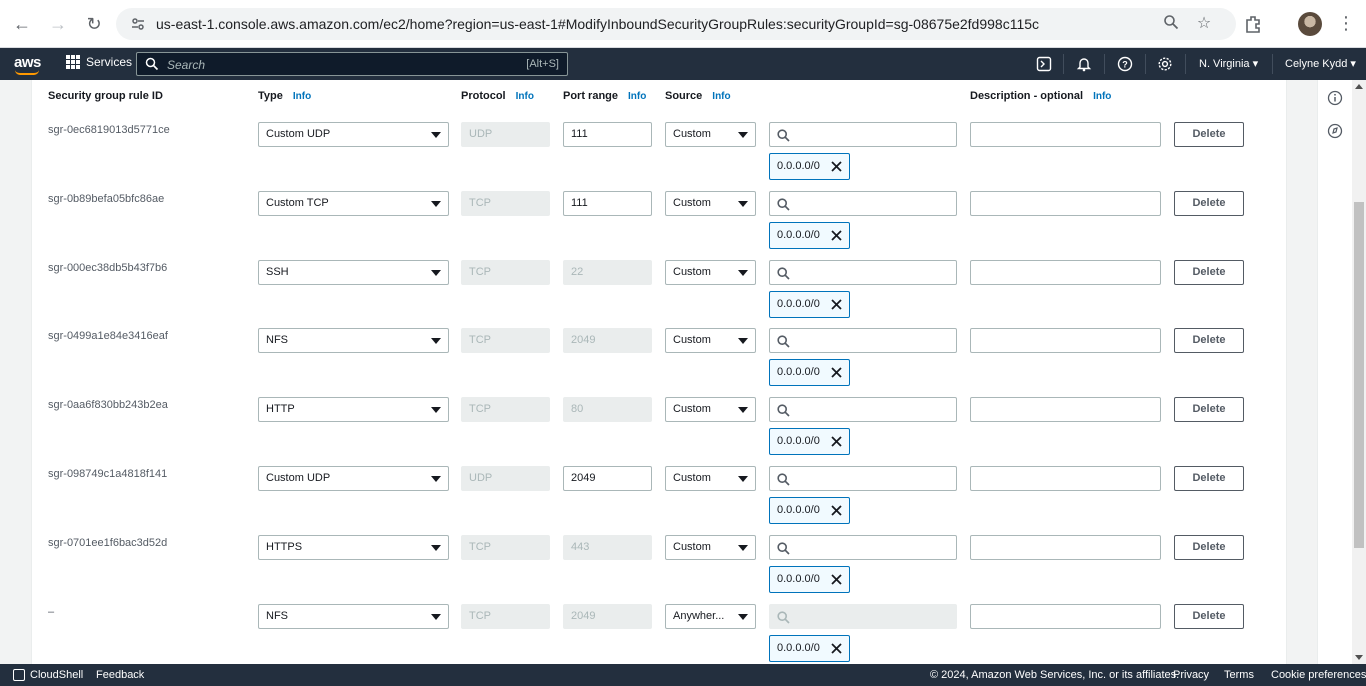  I want to click on type-select: HTTP, so click(353, 409).